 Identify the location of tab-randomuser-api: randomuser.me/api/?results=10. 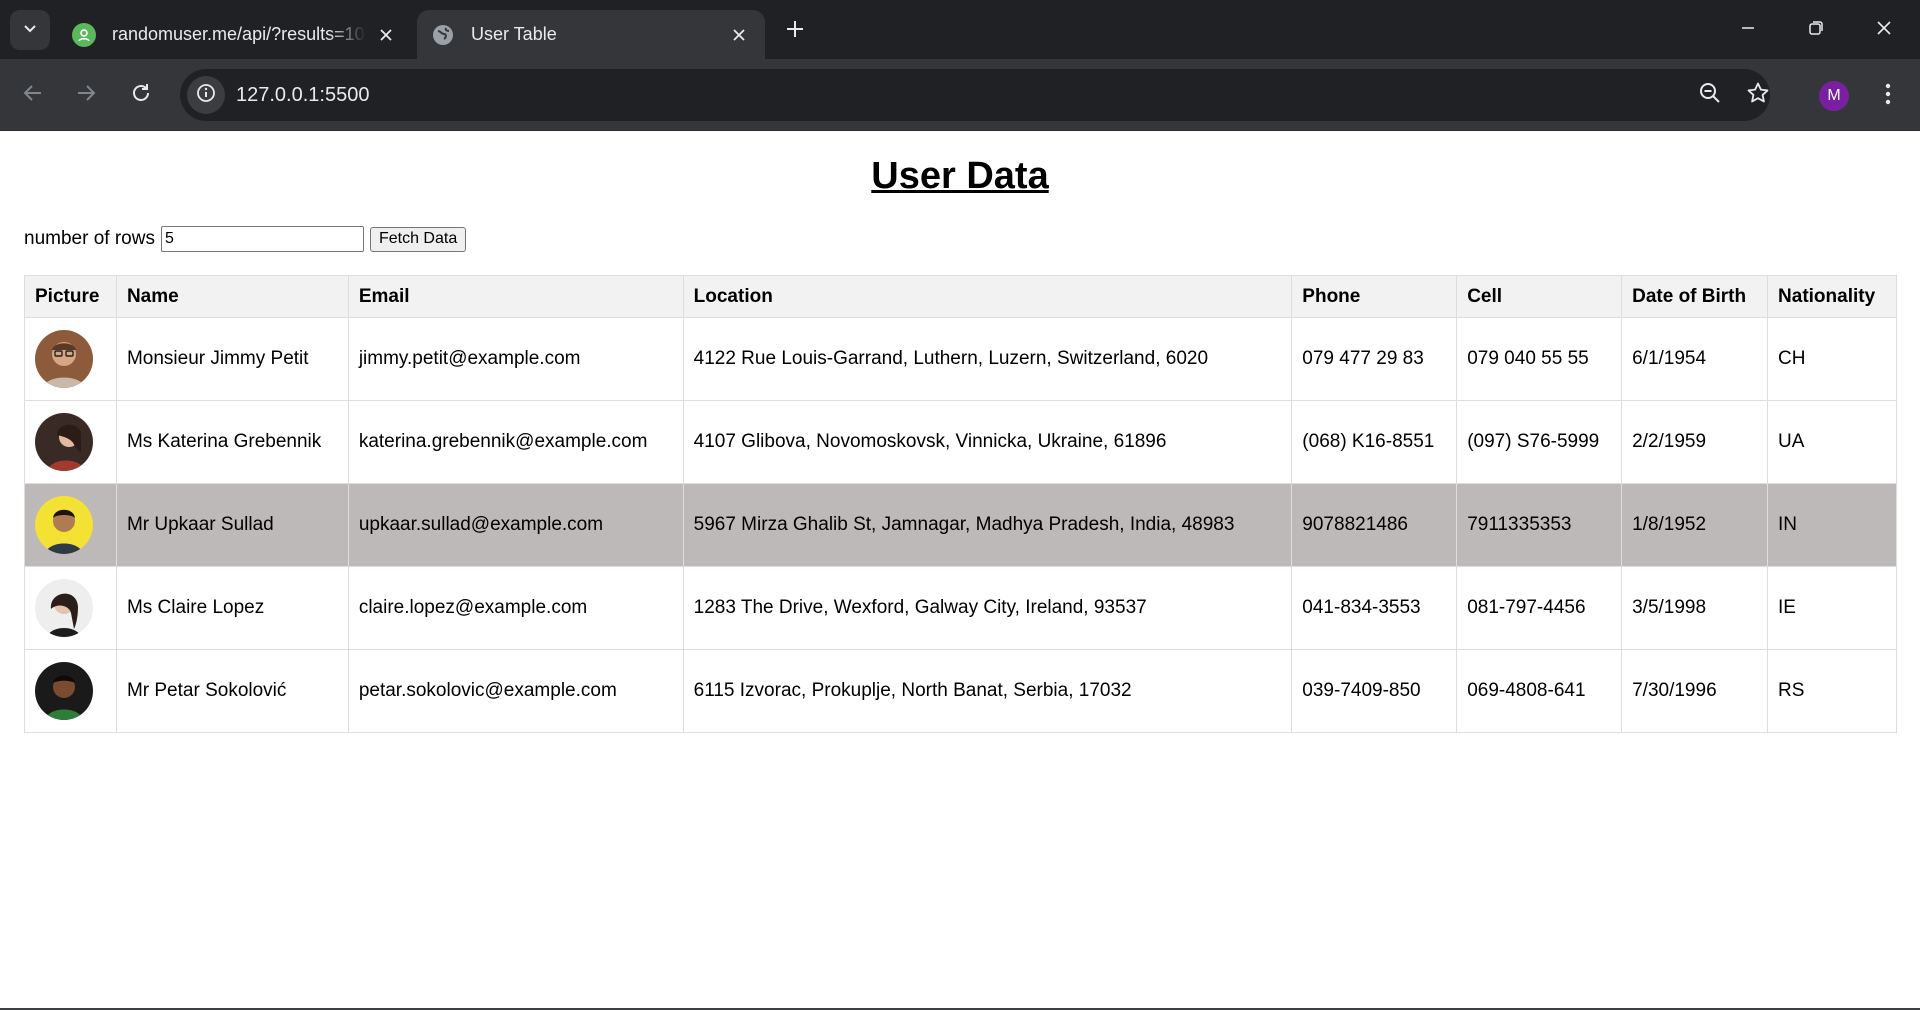
(235, 34).